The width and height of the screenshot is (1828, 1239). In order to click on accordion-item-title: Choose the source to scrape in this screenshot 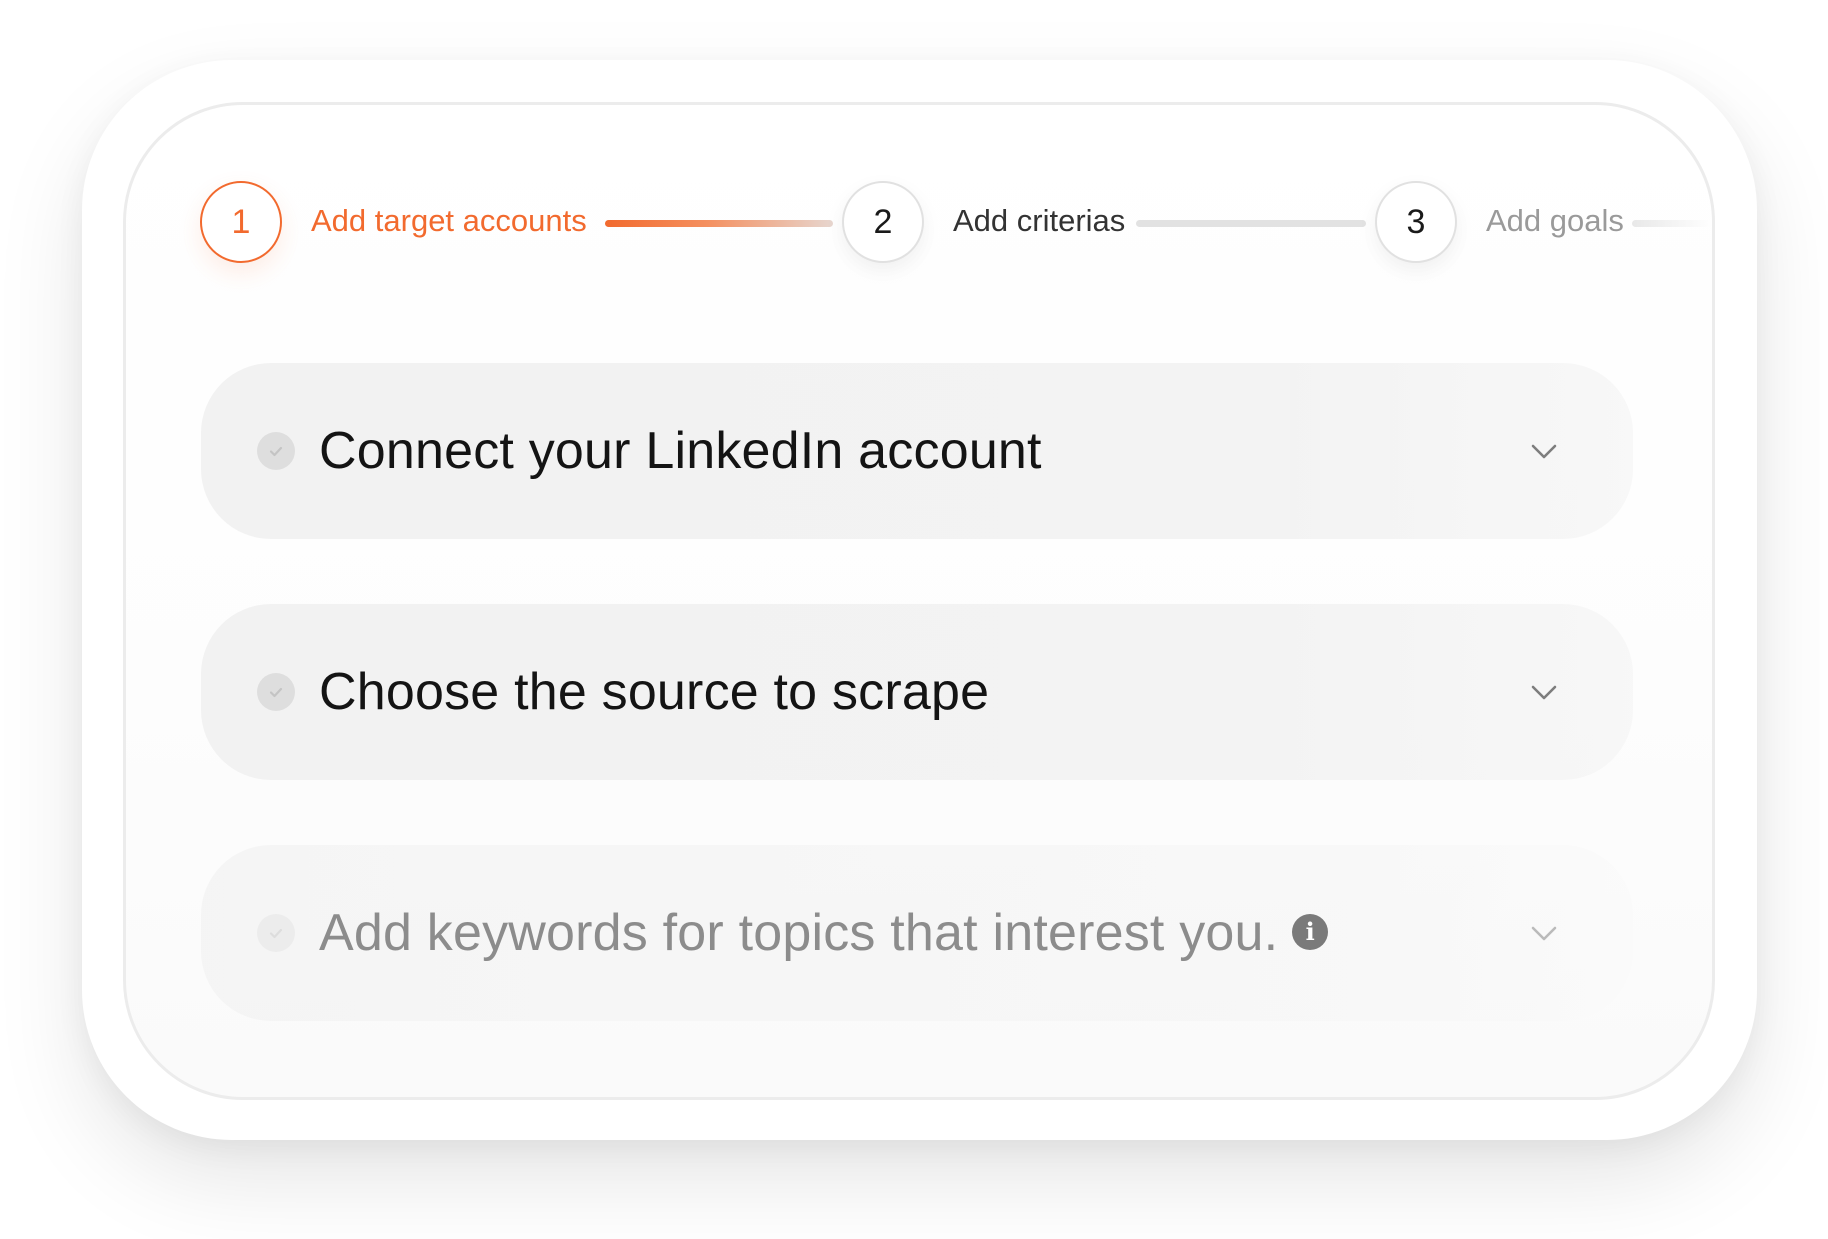, I will do `click(654, 692)`.